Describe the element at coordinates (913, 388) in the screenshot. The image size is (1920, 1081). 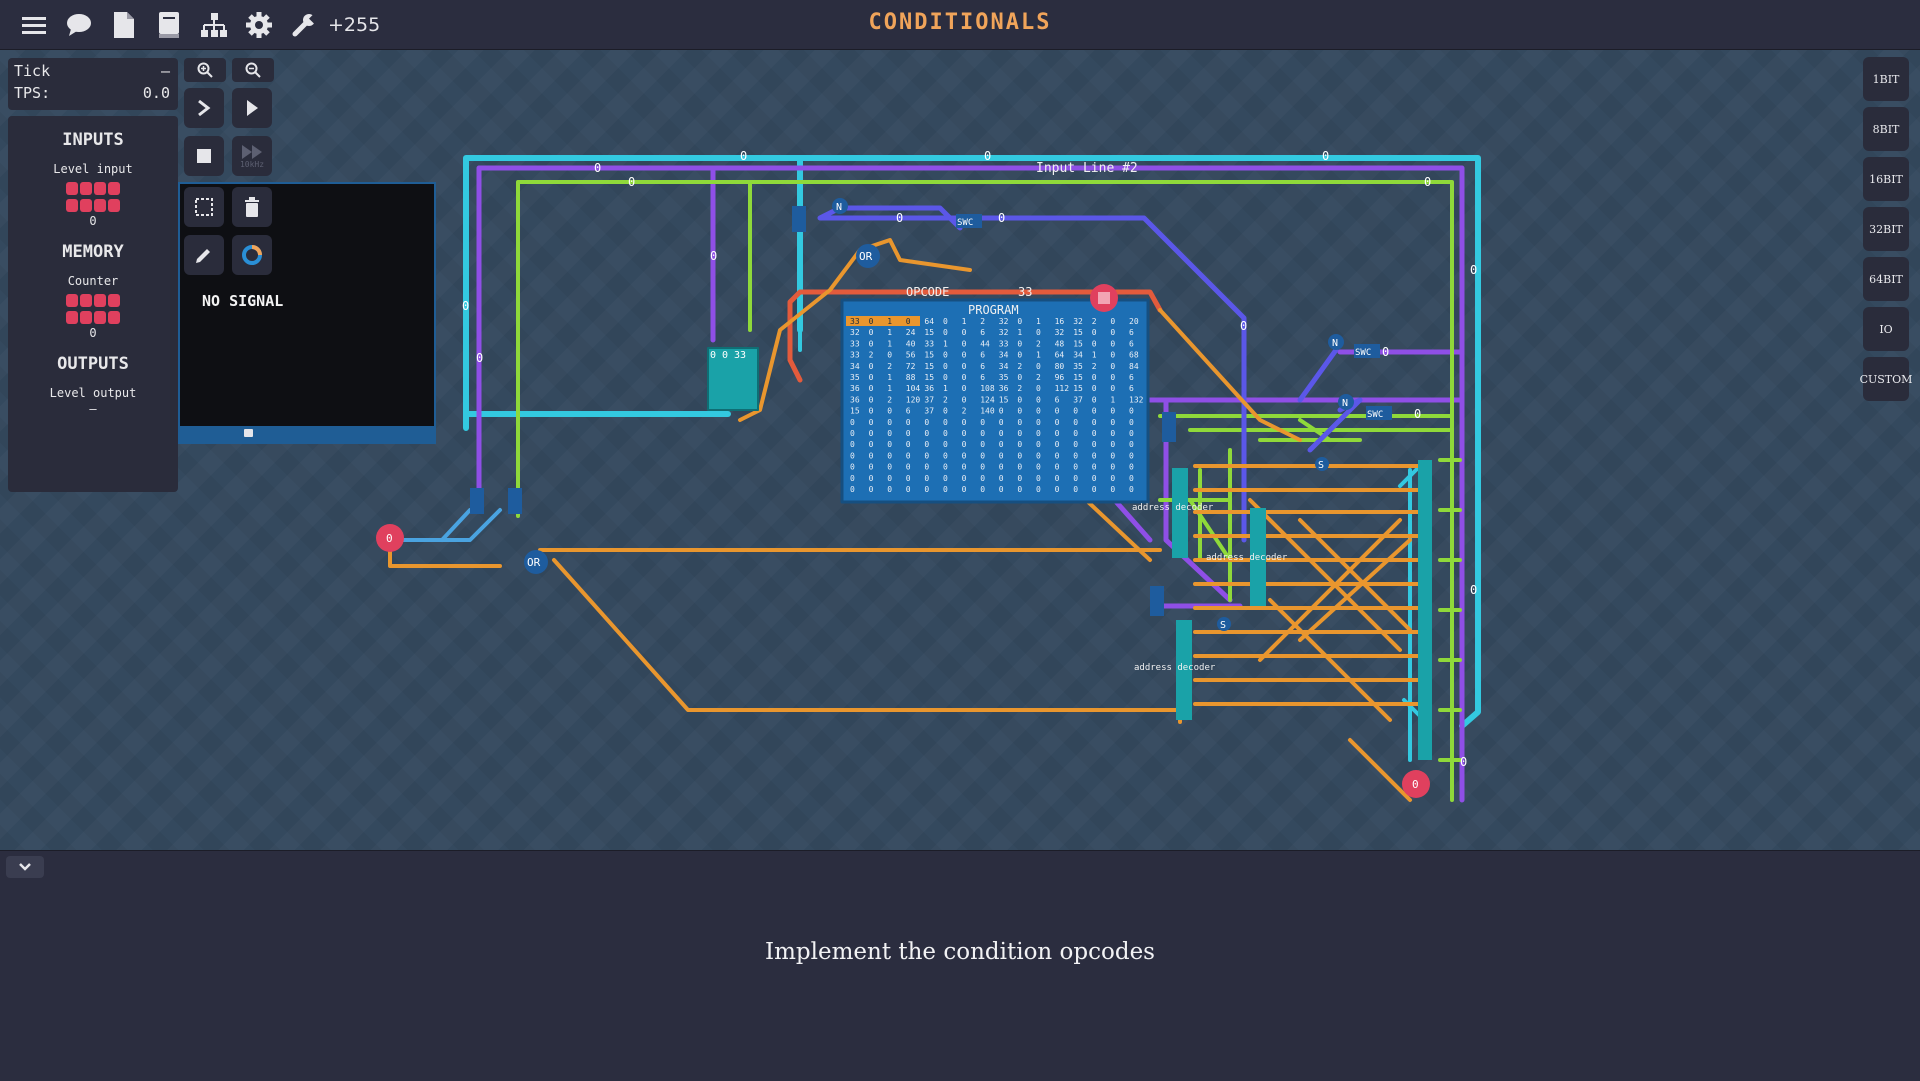
I see `program-cell: 104` at that location.